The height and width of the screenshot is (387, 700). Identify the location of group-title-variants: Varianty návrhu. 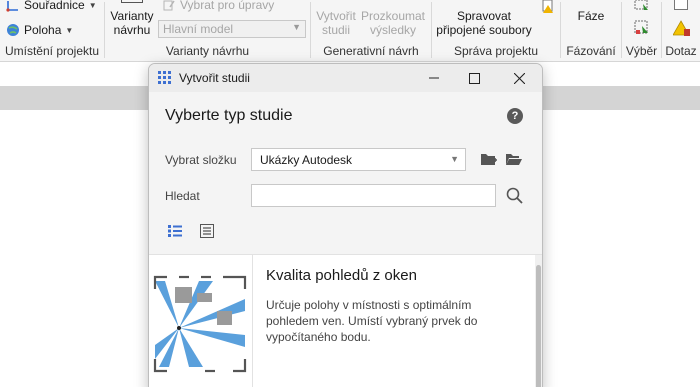
(207, 51).